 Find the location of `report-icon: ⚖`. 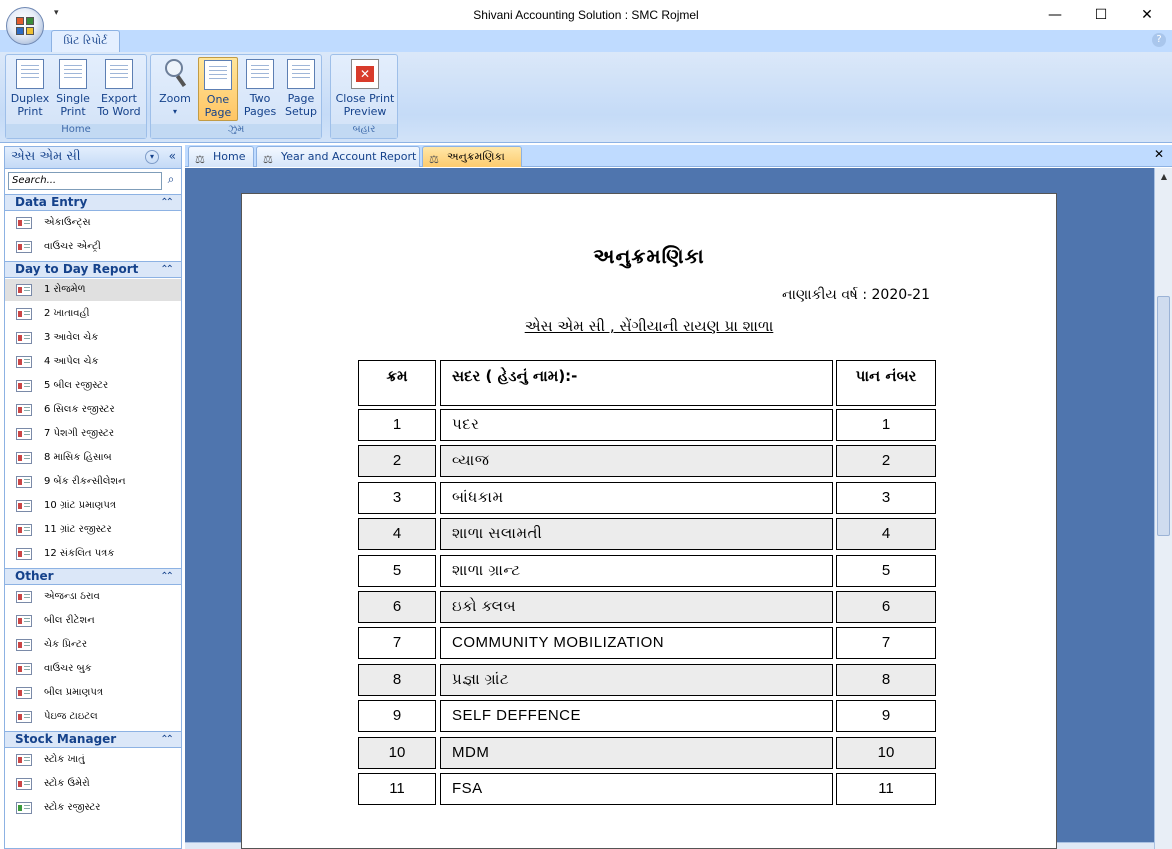

report-icon: ⚖ is located at coordinates (434, 159).